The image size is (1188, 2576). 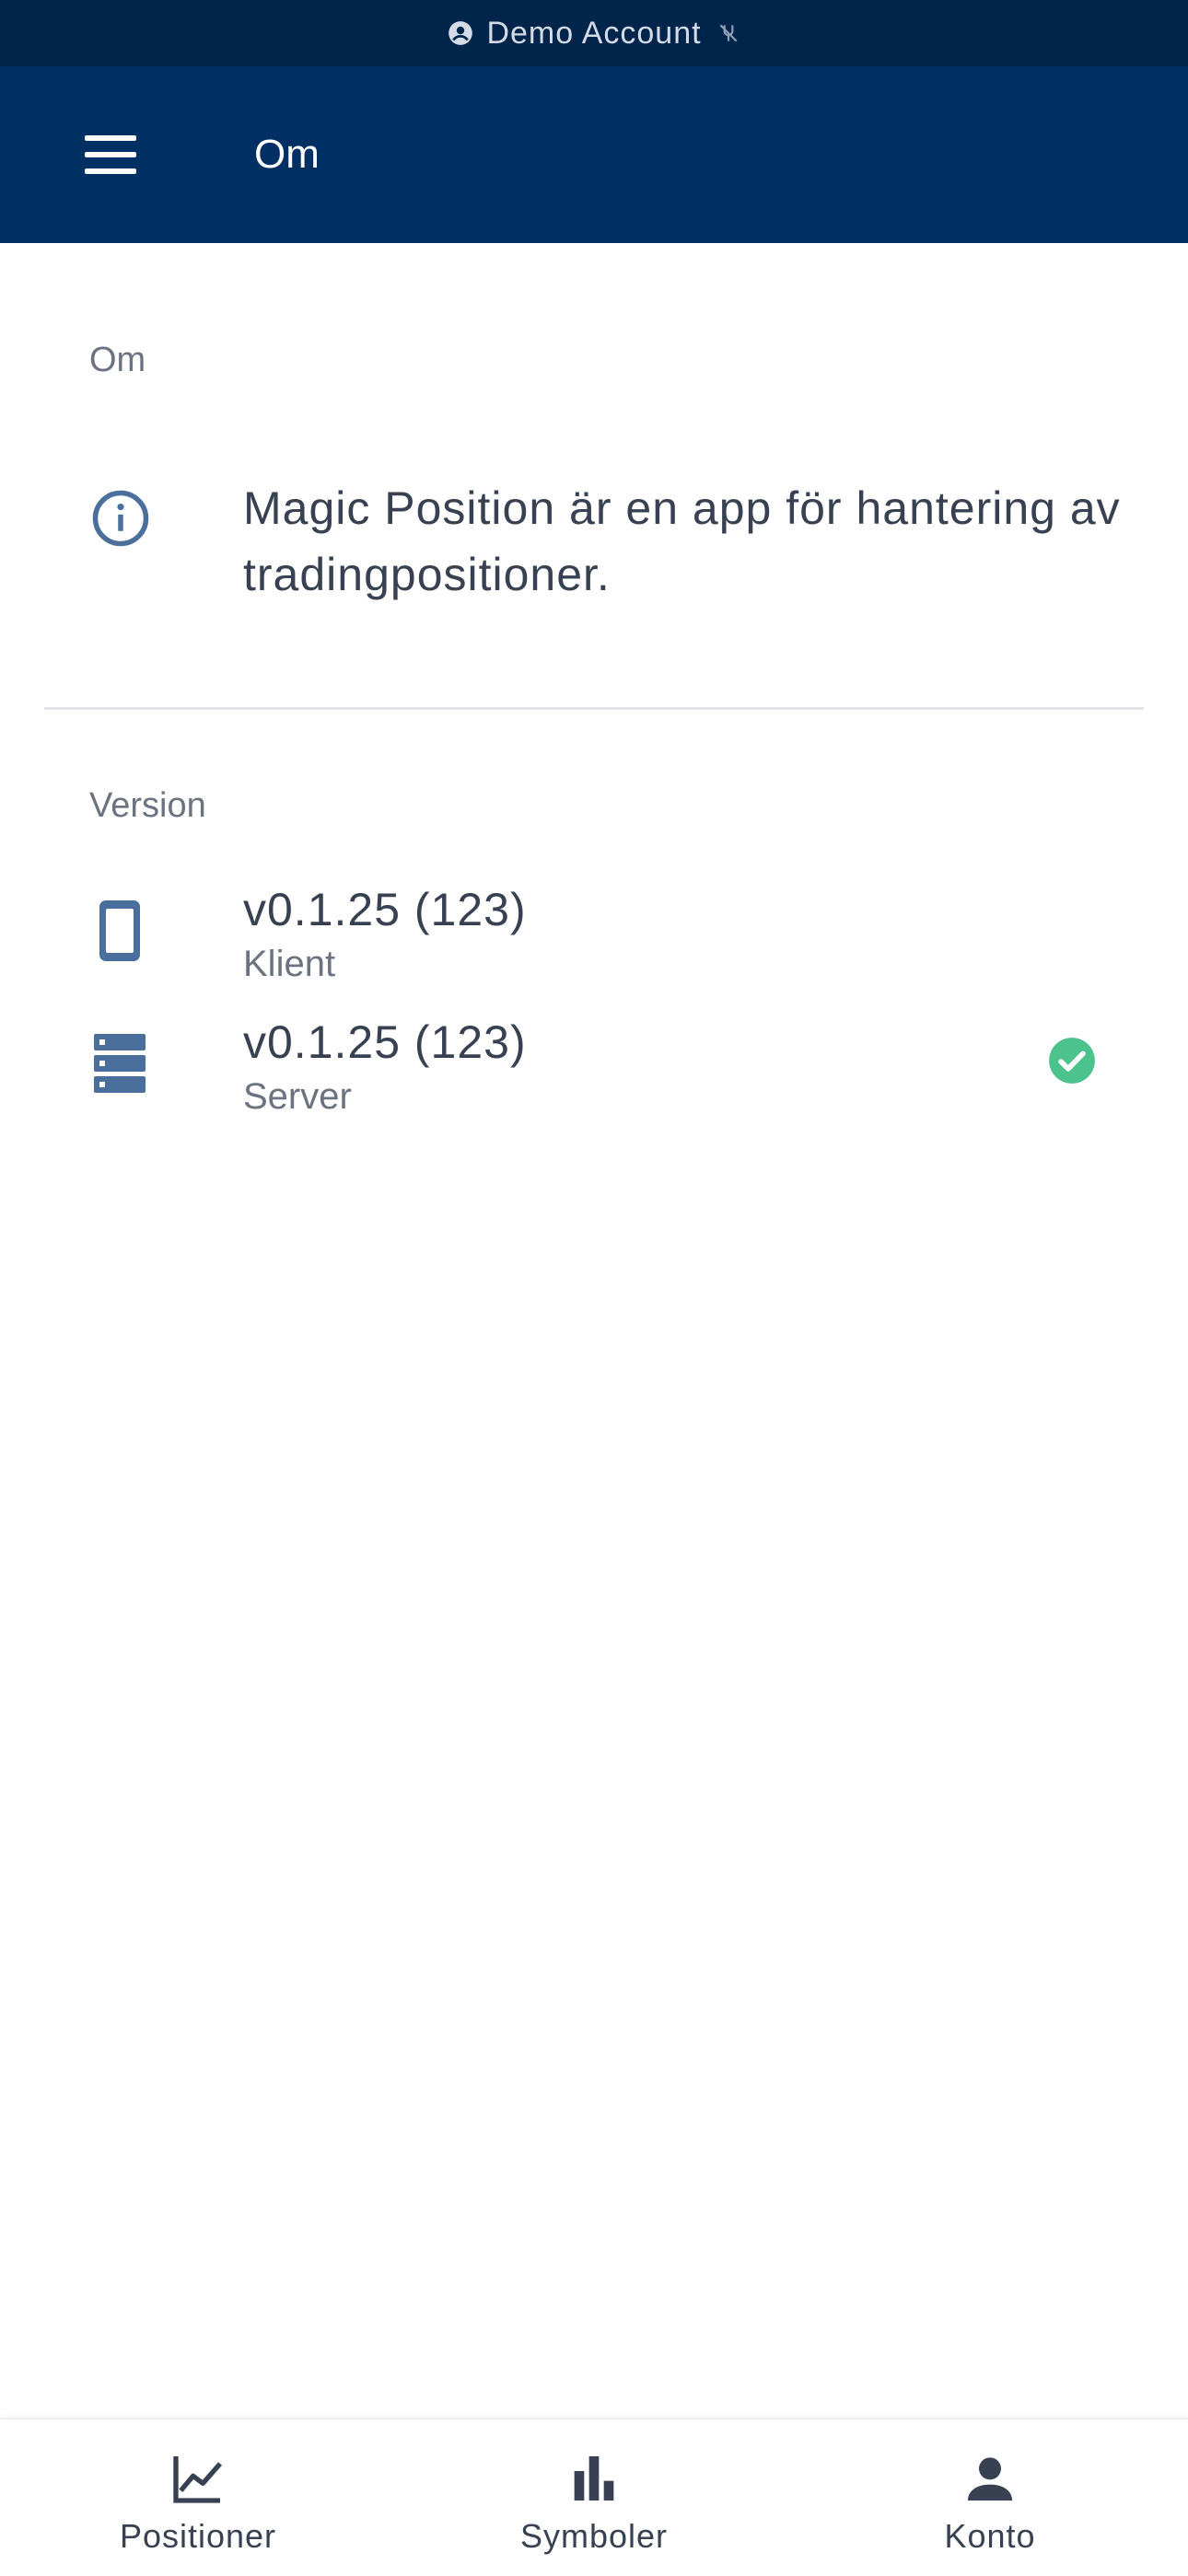 What do you see at coordinates (119, 930) in the screenshot?
I see `phone-icon` at bounding box center [119, 930].